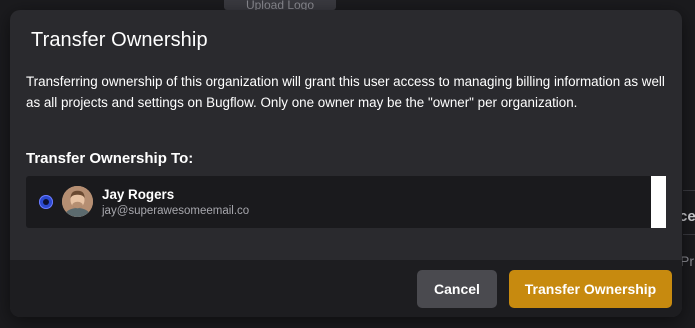 The height and width of the screenshot is (328, 695). I want to click on user-radio-button, so click(46, 202).